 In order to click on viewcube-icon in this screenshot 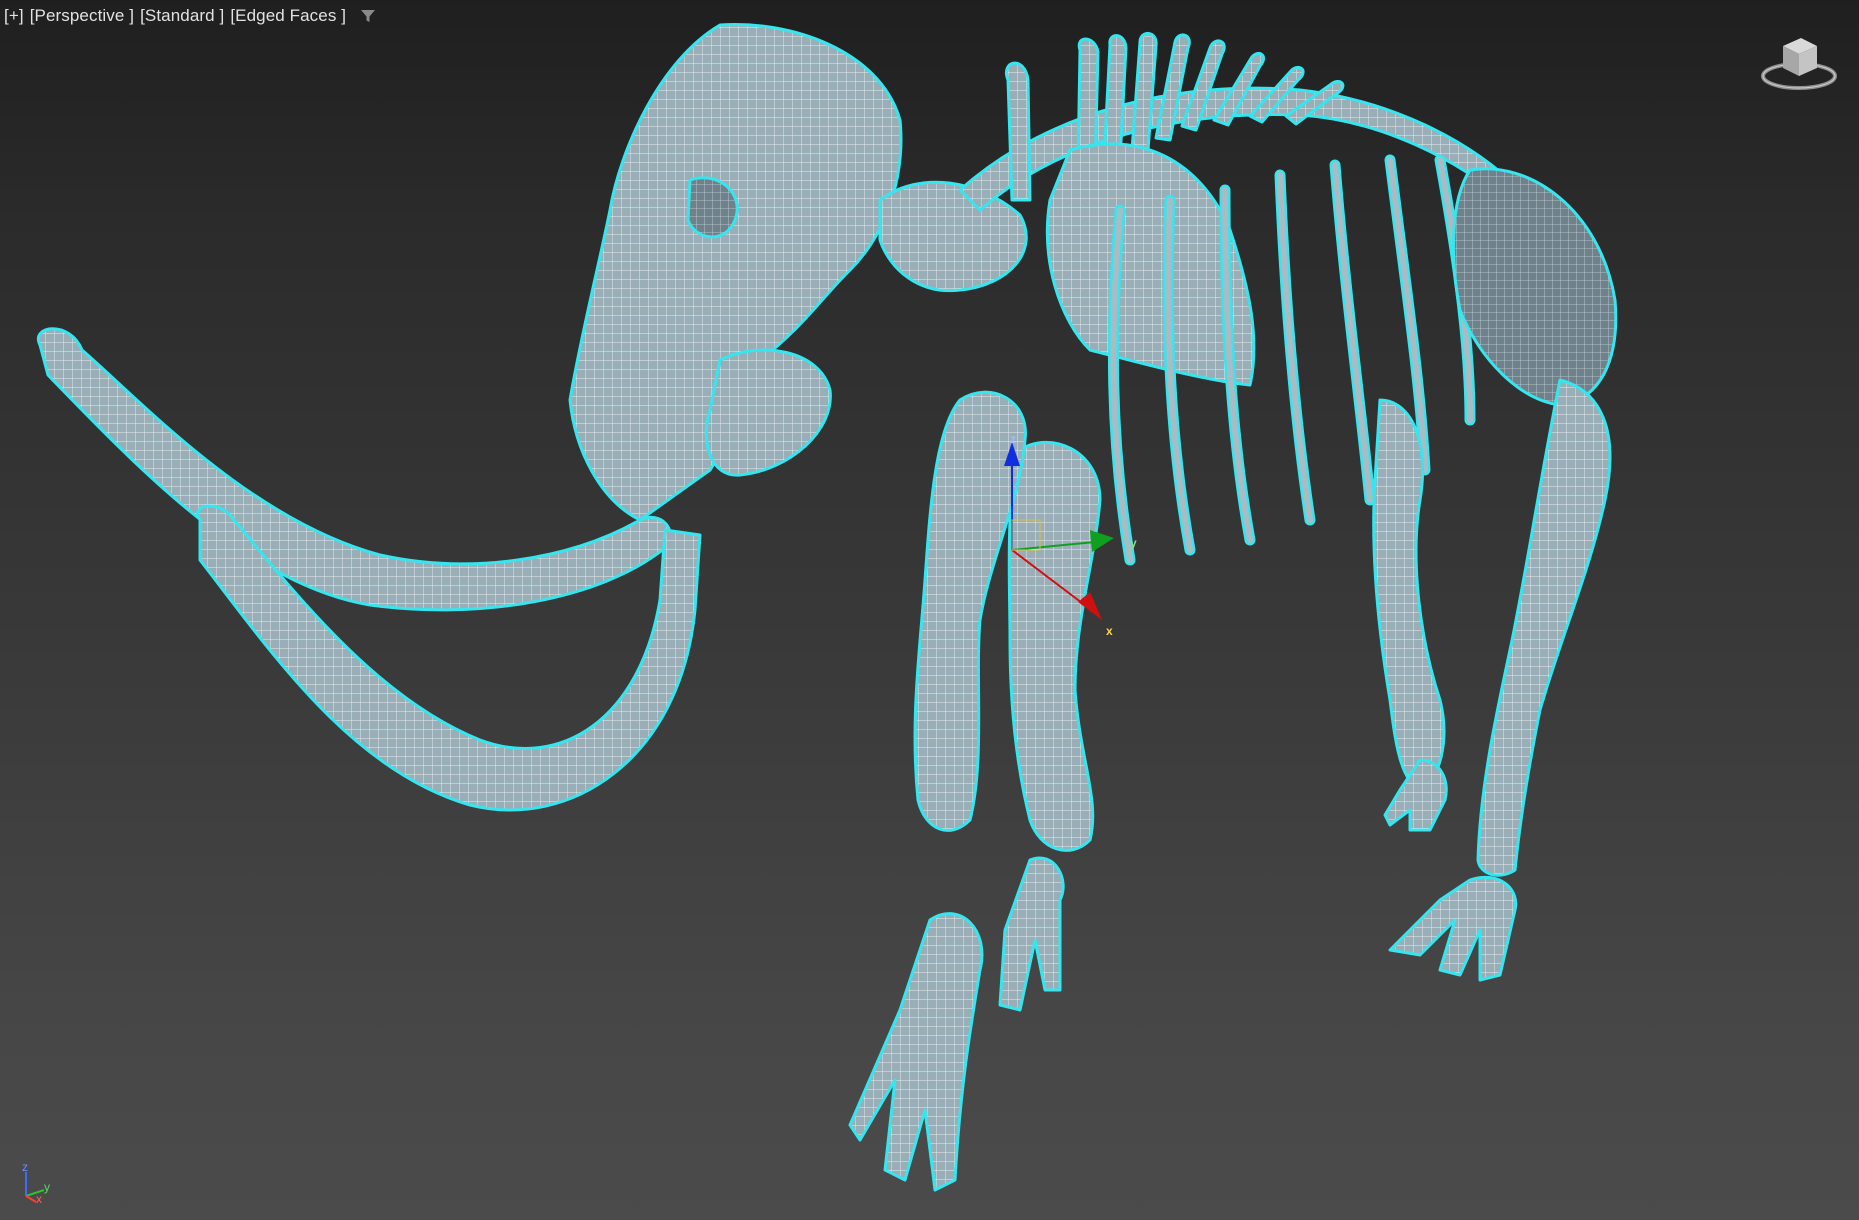, I will do `click(1799, 63)`.